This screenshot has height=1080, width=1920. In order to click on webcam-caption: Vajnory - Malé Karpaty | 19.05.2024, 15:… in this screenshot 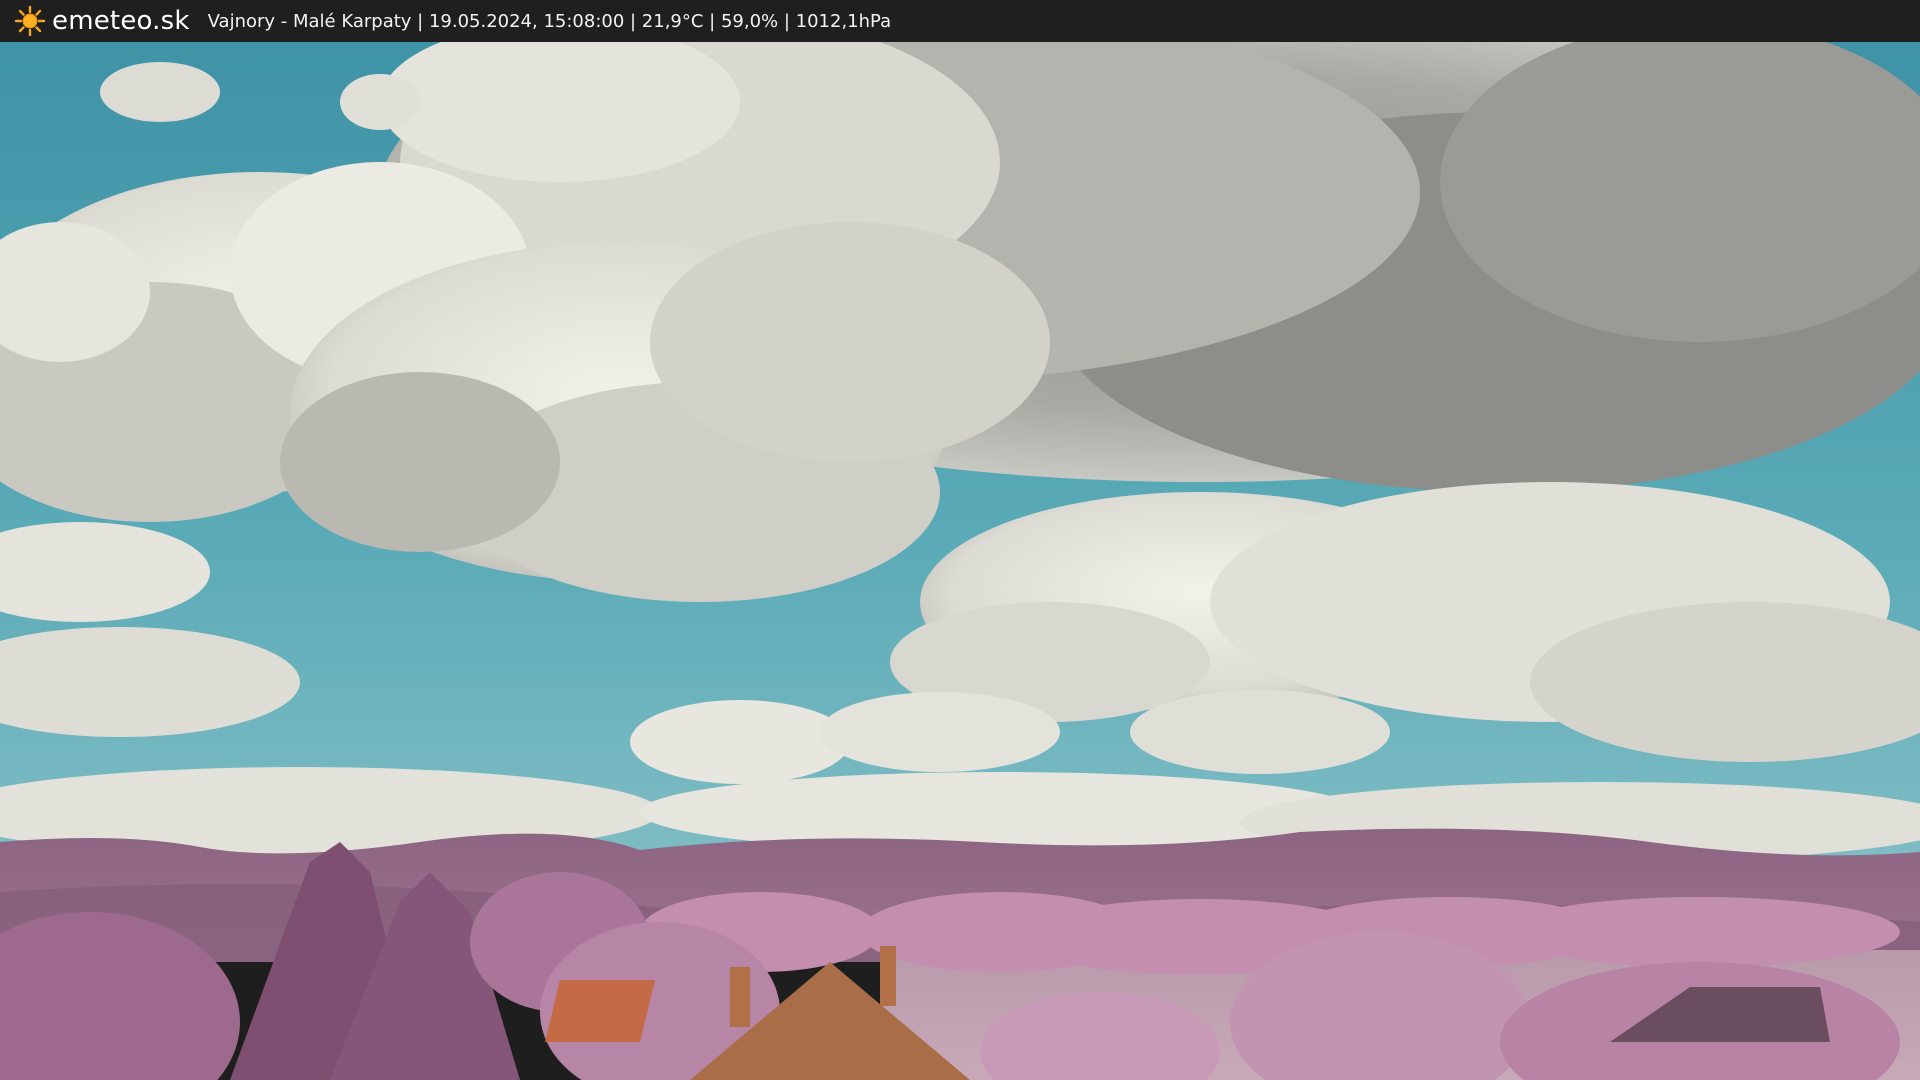, I will do `click(549, 21)`.